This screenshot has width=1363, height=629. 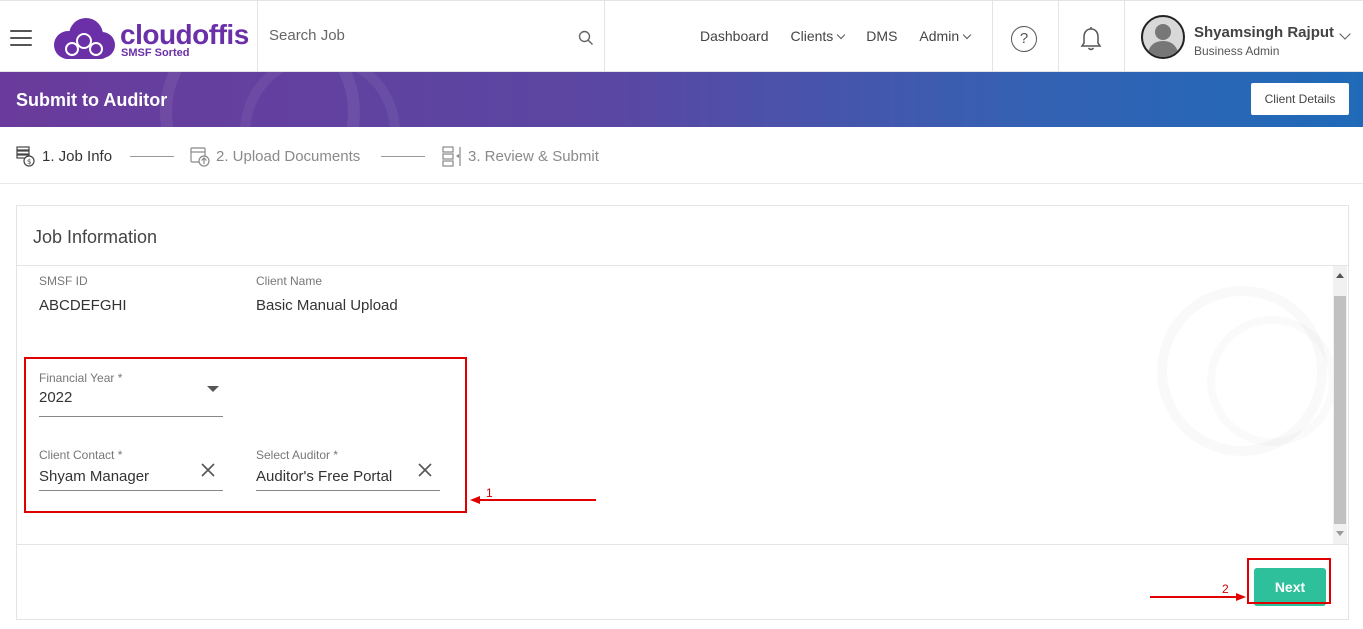 I want to click on page-header-banner: Submit to Auditor Client Details, so click(x=681, y=99).